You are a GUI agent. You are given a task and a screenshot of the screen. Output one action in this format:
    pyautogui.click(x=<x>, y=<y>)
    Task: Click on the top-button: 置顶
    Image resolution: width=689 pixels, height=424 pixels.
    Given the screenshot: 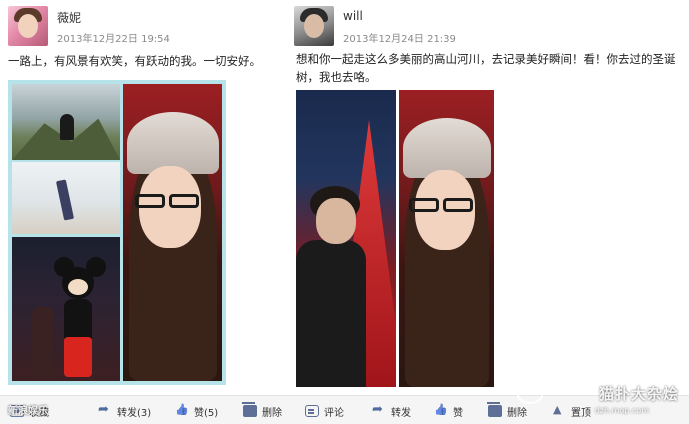 What is the action you would take?
    pyautogui.click(x=571, y=411)
    